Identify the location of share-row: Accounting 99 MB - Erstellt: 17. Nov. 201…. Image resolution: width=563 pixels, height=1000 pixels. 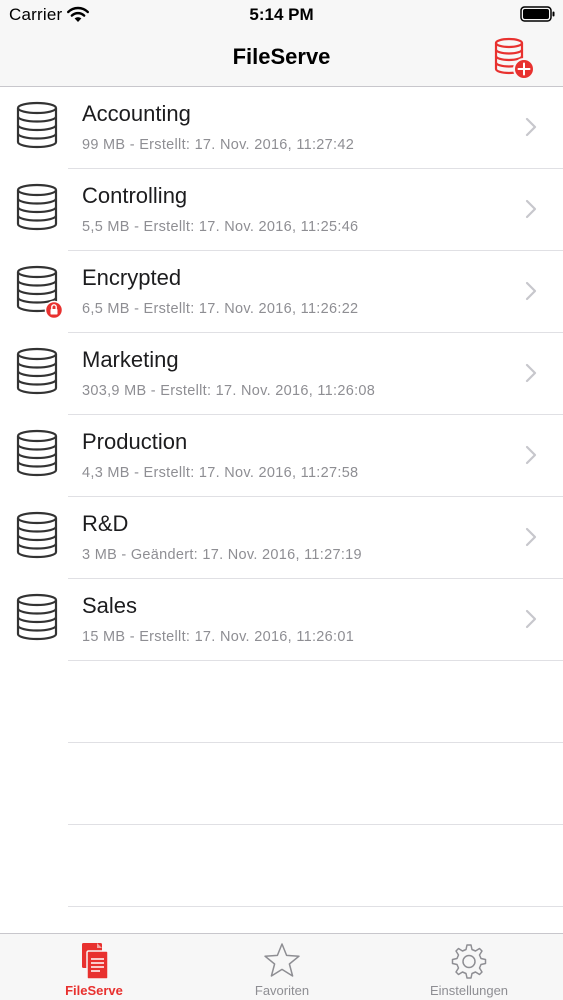
(289, 128).